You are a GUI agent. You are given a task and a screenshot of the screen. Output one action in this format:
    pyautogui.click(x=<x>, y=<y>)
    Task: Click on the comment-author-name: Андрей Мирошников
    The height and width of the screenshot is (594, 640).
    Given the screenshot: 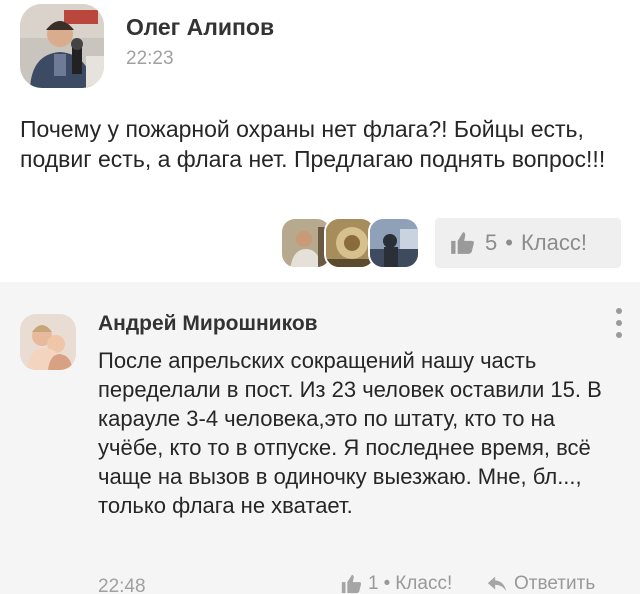 What is the action you would take?
    pyautogui.click(x=208, y=324)
    